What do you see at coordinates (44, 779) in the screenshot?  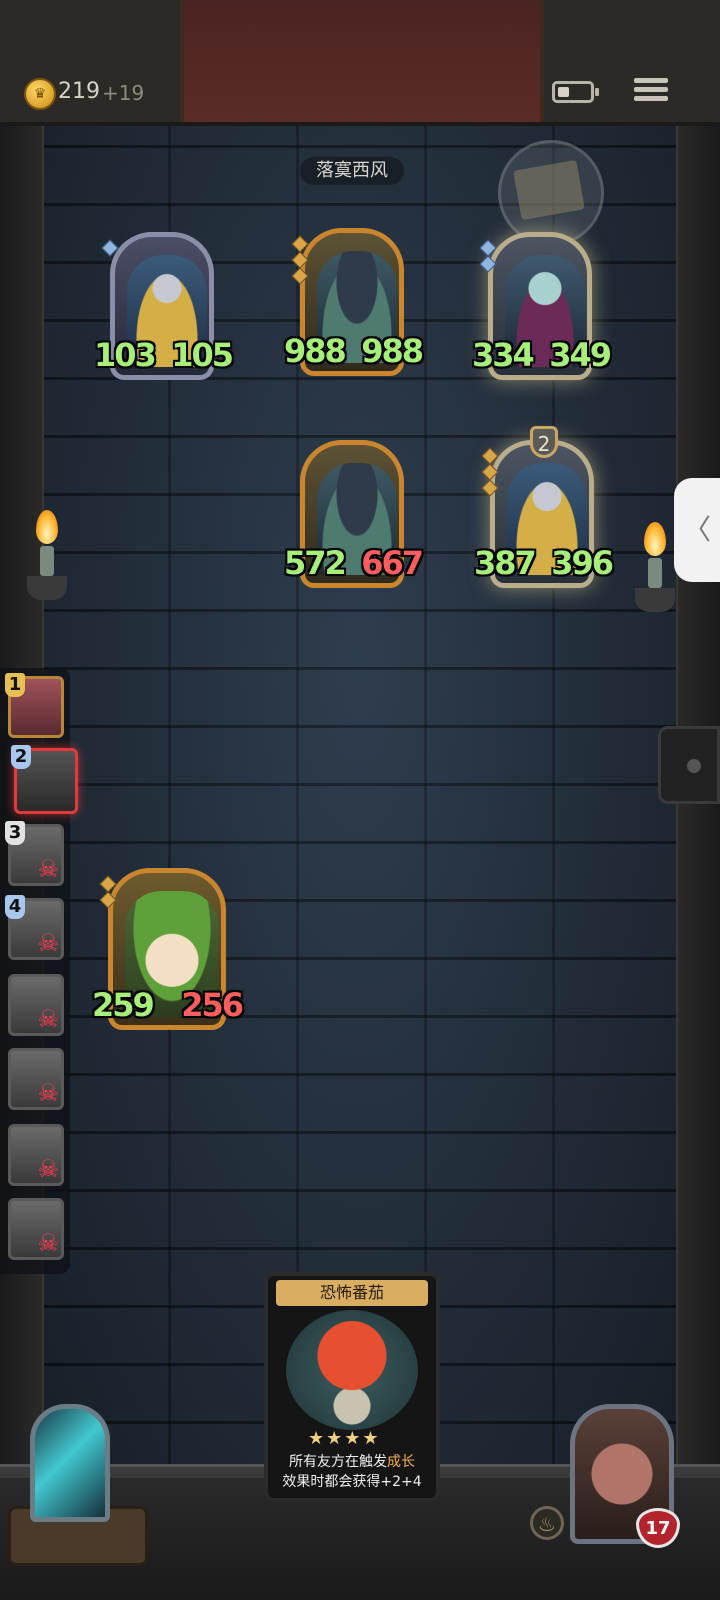 I see `roster-slot-2: 2` at bounding box center [44, 779].